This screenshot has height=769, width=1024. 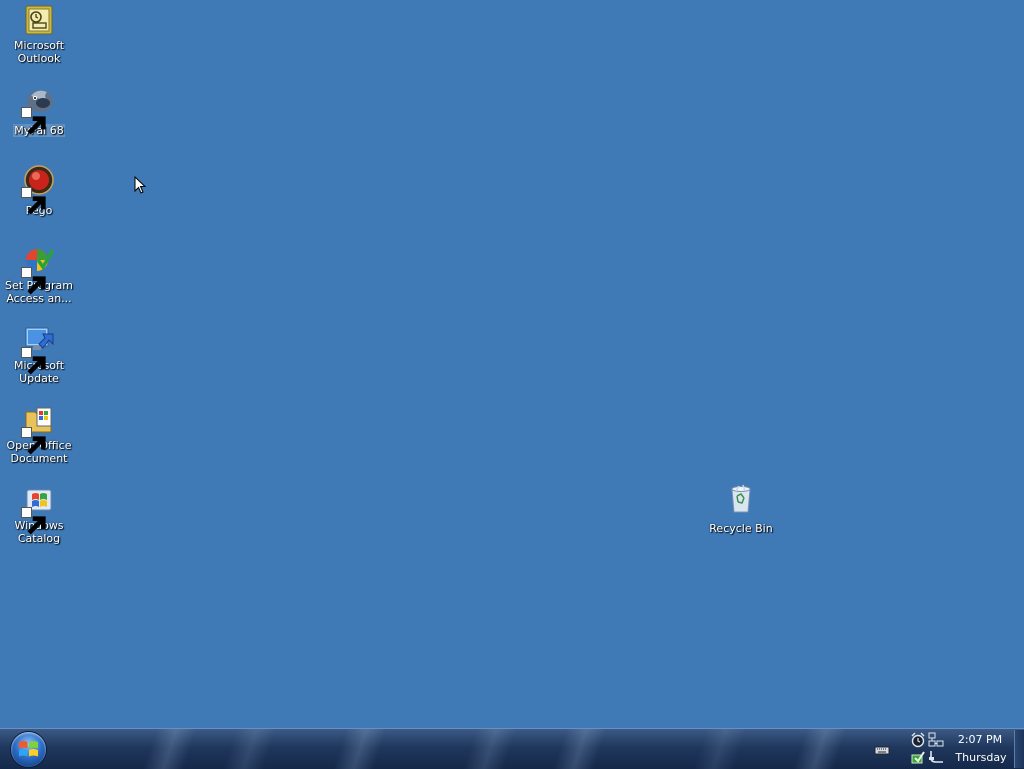 I want to click on windows-start-orb-icon, so click(x=28, y=749).